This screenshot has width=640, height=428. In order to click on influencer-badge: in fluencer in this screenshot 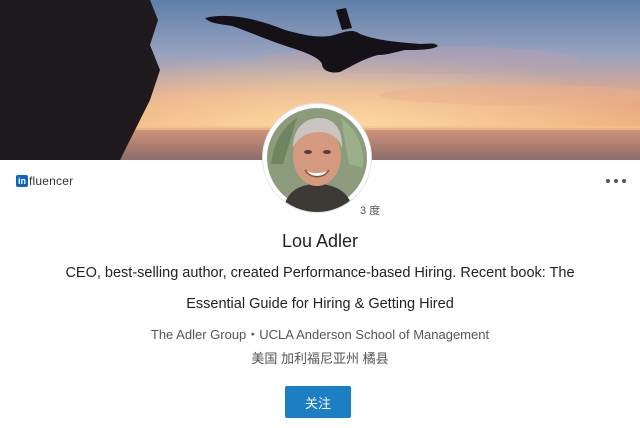, I will do `click(44, 181)`.